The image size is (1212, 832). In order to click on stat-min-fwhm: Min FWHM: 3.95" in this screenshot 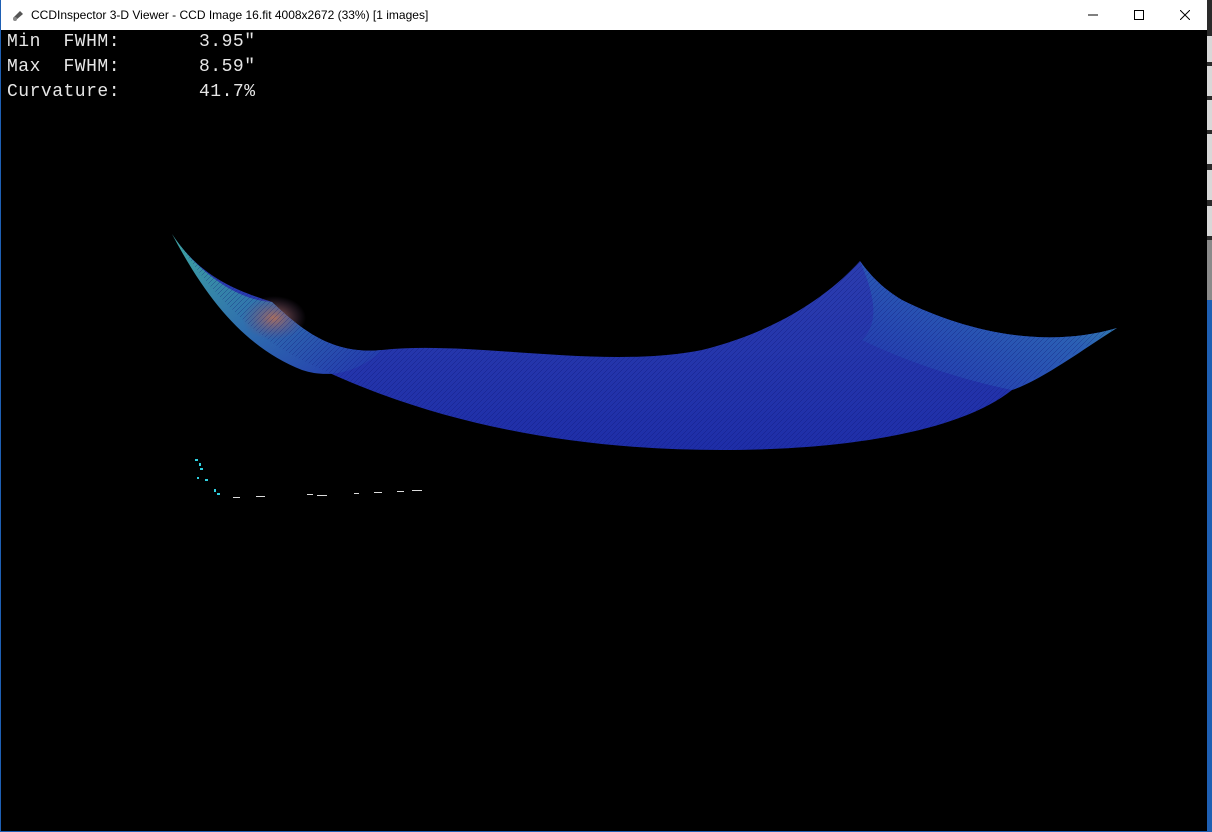, I will do `click(131, 42)`.